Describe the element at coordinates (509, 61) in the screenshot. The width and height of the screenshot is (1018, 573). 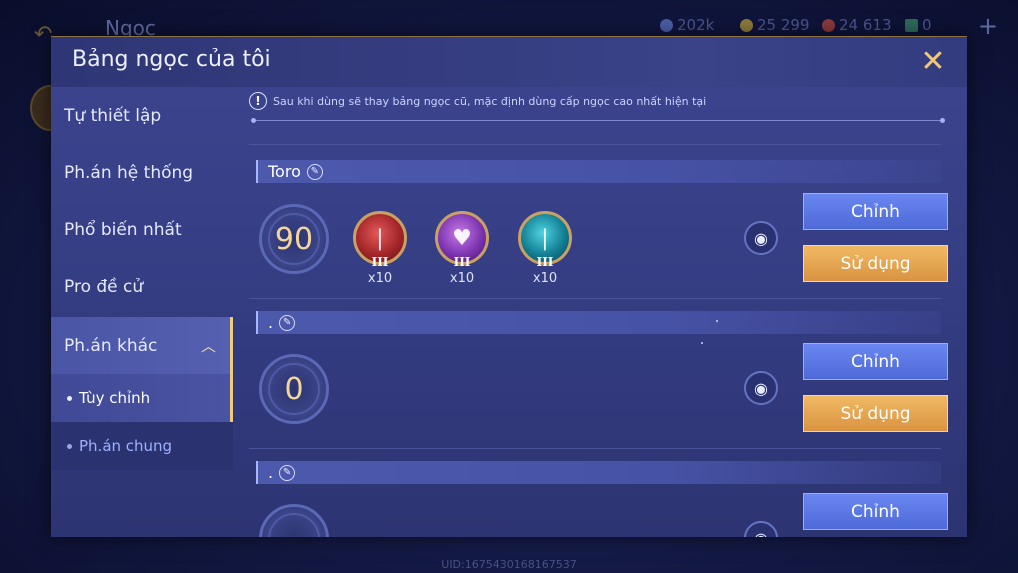
I see `dialog-header: Bảng ngọc của tôi ✕` at that location.